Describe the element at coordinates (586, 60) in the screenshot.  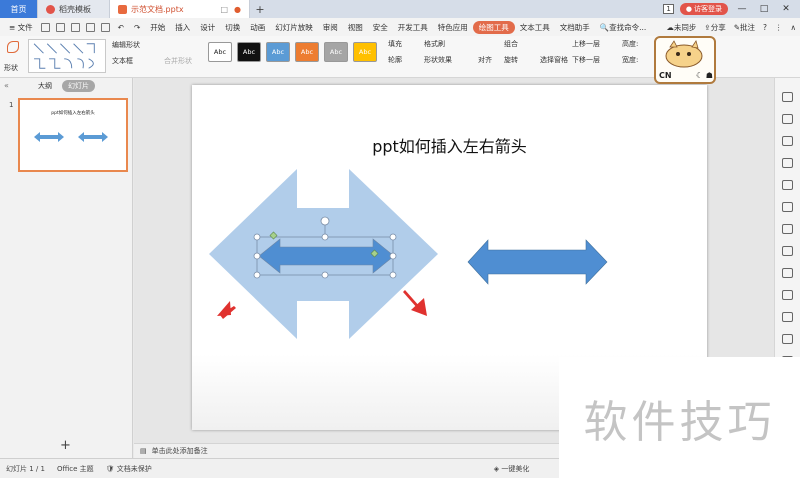
I see `send-backward-button: 下移一层` at that location.